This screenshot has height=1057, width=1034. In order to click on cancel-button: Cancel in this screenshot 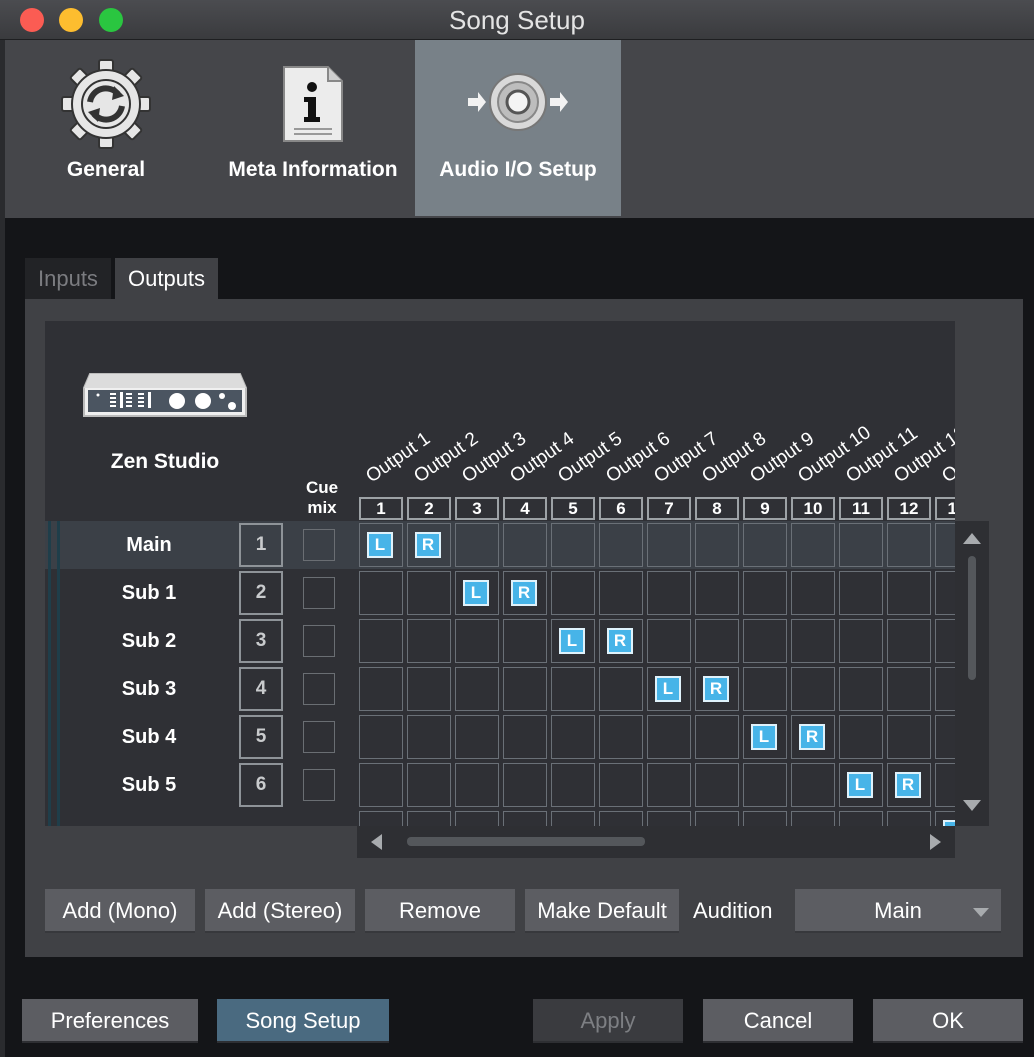, I will do `click(778, 1021)`.